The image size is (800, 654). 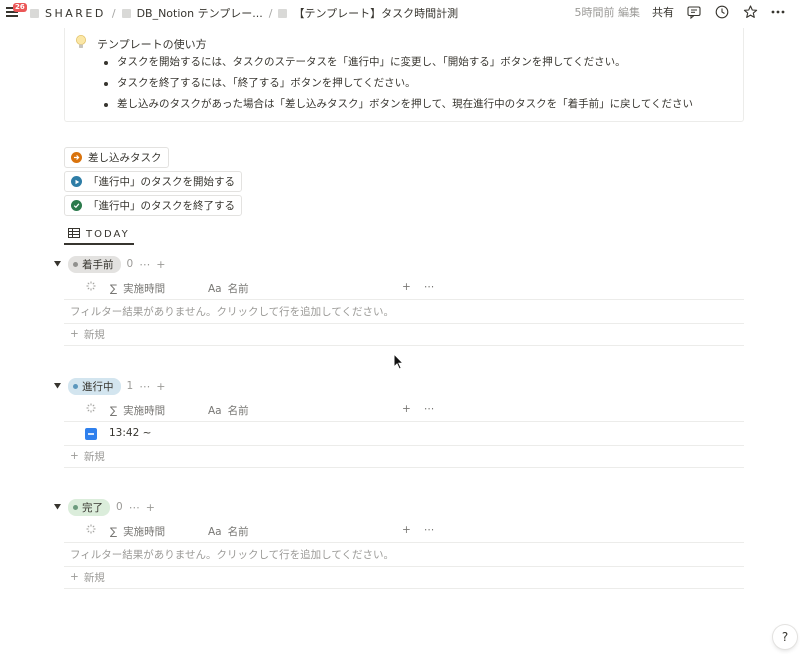 What do you see at coordinates (125, 158) in the screenshot?
I see `button-label: 差し込みタスク` at bounding box center [125, 158].